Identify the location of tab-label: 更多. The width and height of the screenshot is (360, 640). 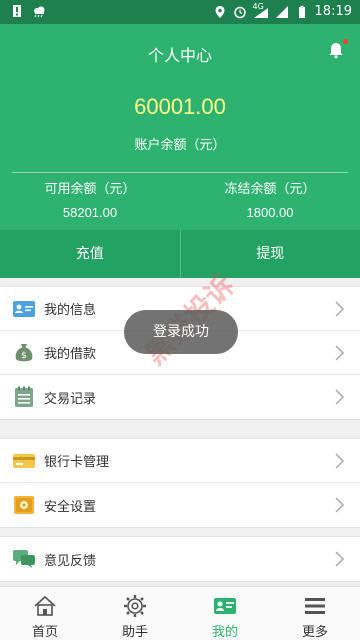
(314, 632).